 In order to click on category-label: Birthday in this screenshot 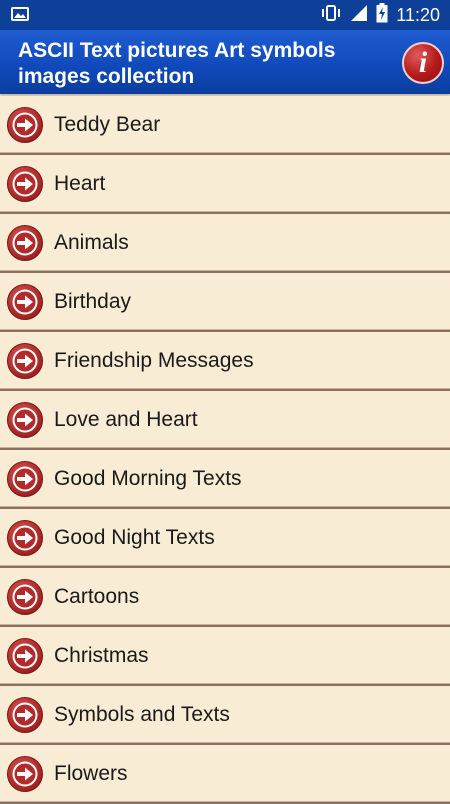, I will do `click(93, 301)`.